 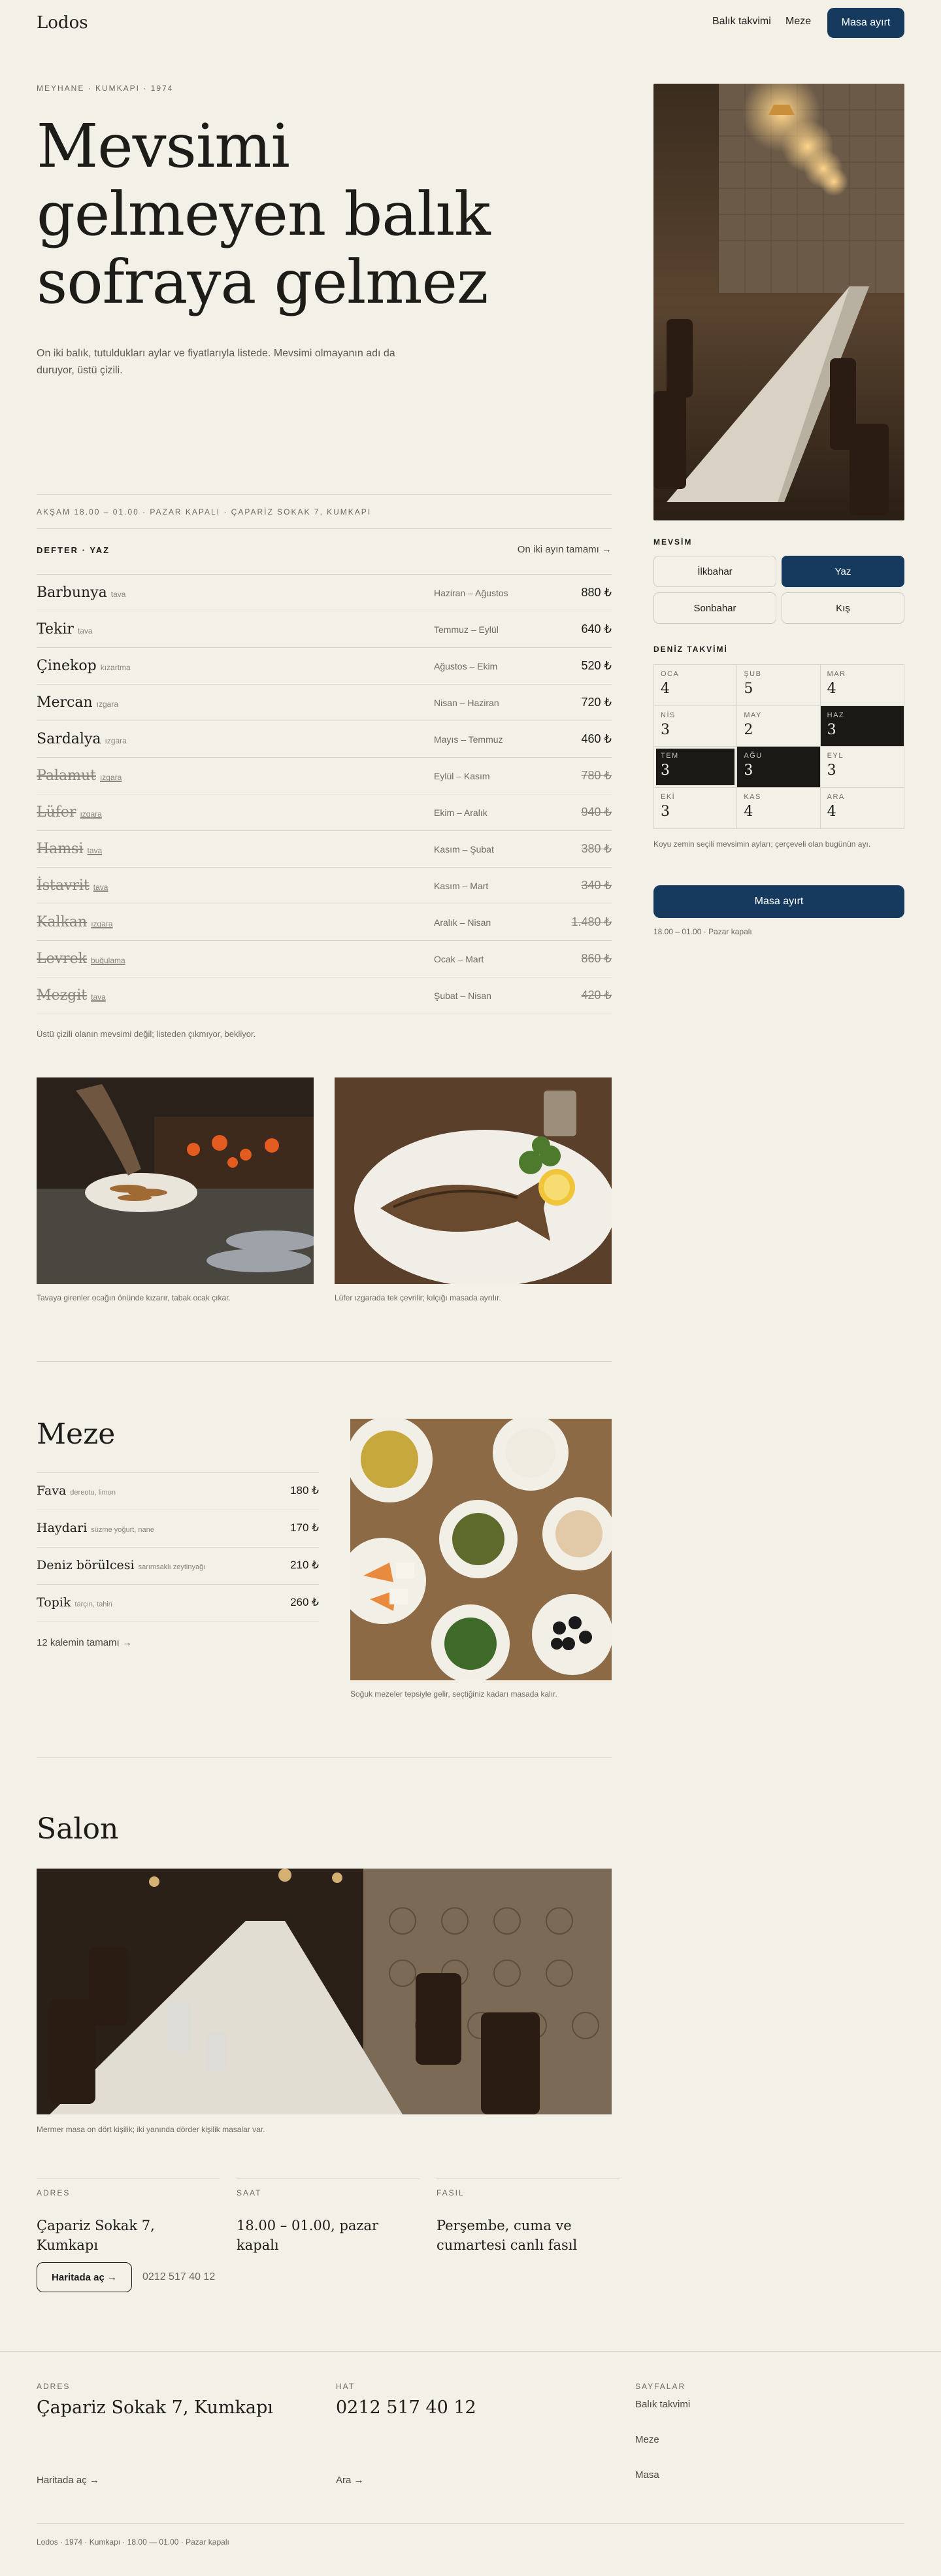 What do you see at coordinates (862, 726) in the screenshot?
I see `calendar-month-cell: HAZ 3` at bounding box center [862, 726].